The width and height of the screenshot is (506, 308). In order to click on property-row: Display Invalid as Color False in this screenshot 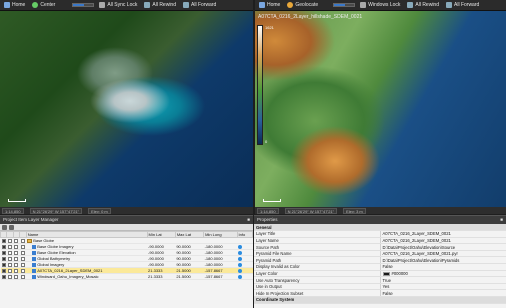, I will do `click(380, 267)`.